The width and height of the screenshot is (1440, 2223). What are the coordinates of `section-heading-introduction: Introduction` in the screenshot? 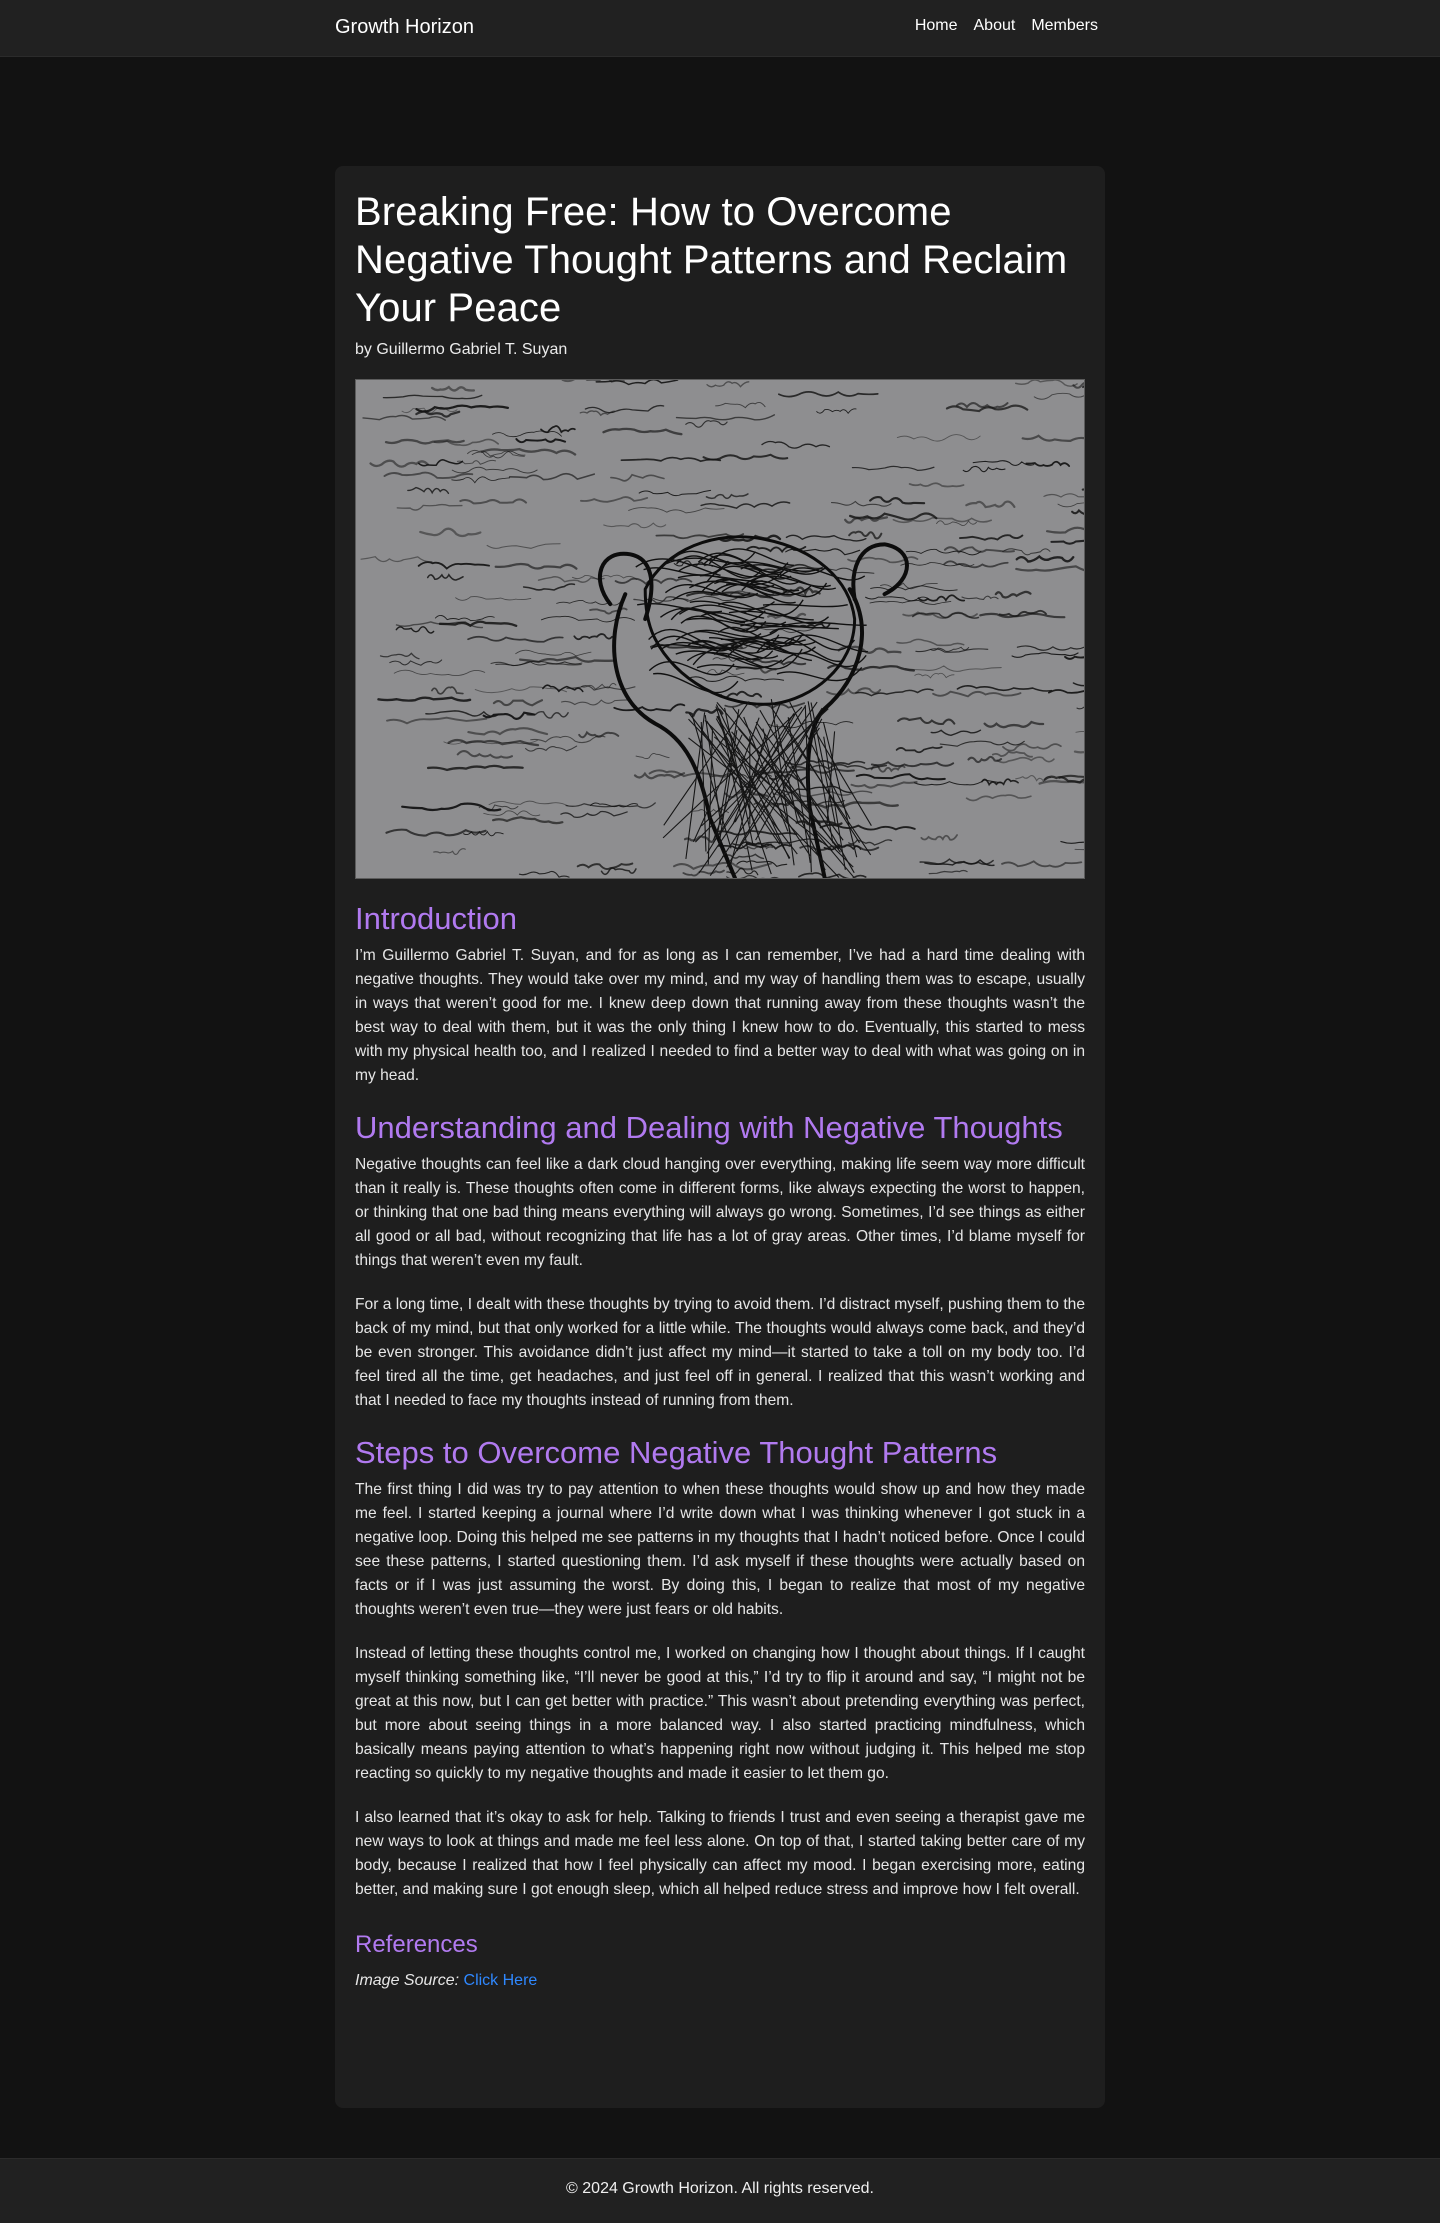 It's located at (436, 918).